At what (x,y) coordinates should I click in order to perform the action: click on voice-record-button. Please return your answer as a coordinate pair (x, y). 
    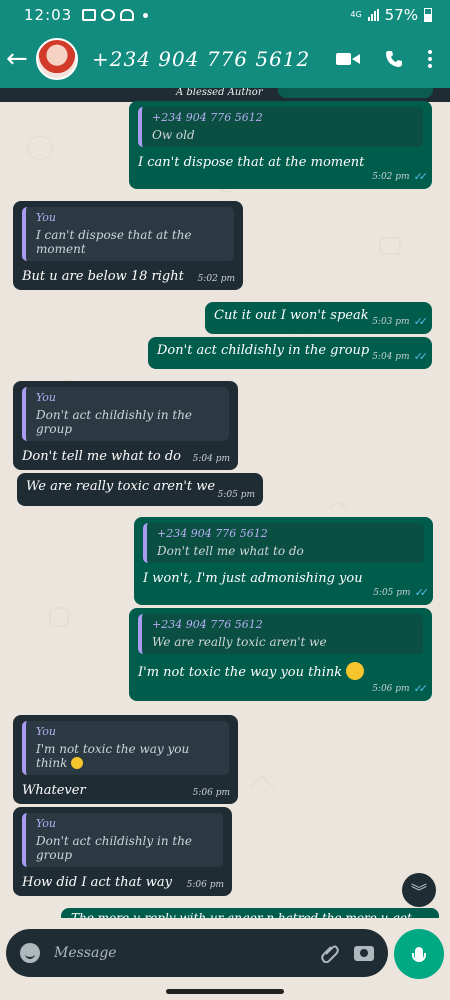
    Looking at the image, I should click on (419, 954).